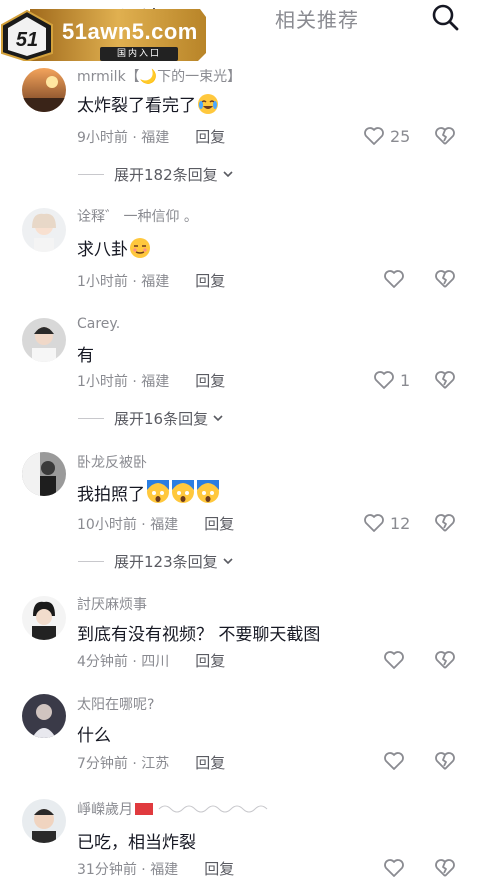  I want to click on comment-text: 已吃，相当炸裂, so click(136, 843).